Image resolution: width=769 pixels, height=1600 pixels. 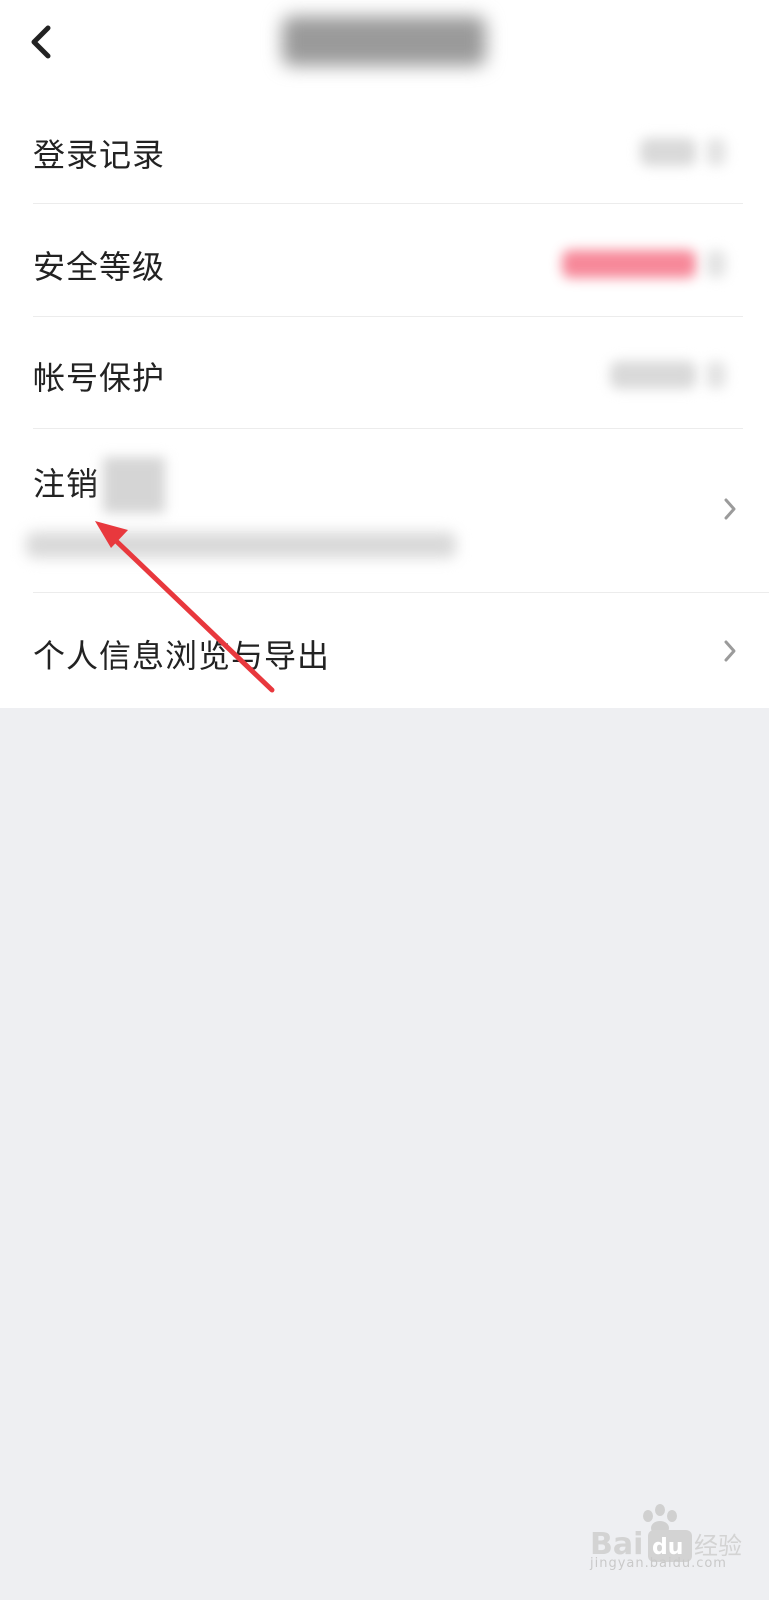 What do you see at coordinates (99, 155) in the screenshot?
I see `row-label: 登录记录` at bounding box center [99, 155].